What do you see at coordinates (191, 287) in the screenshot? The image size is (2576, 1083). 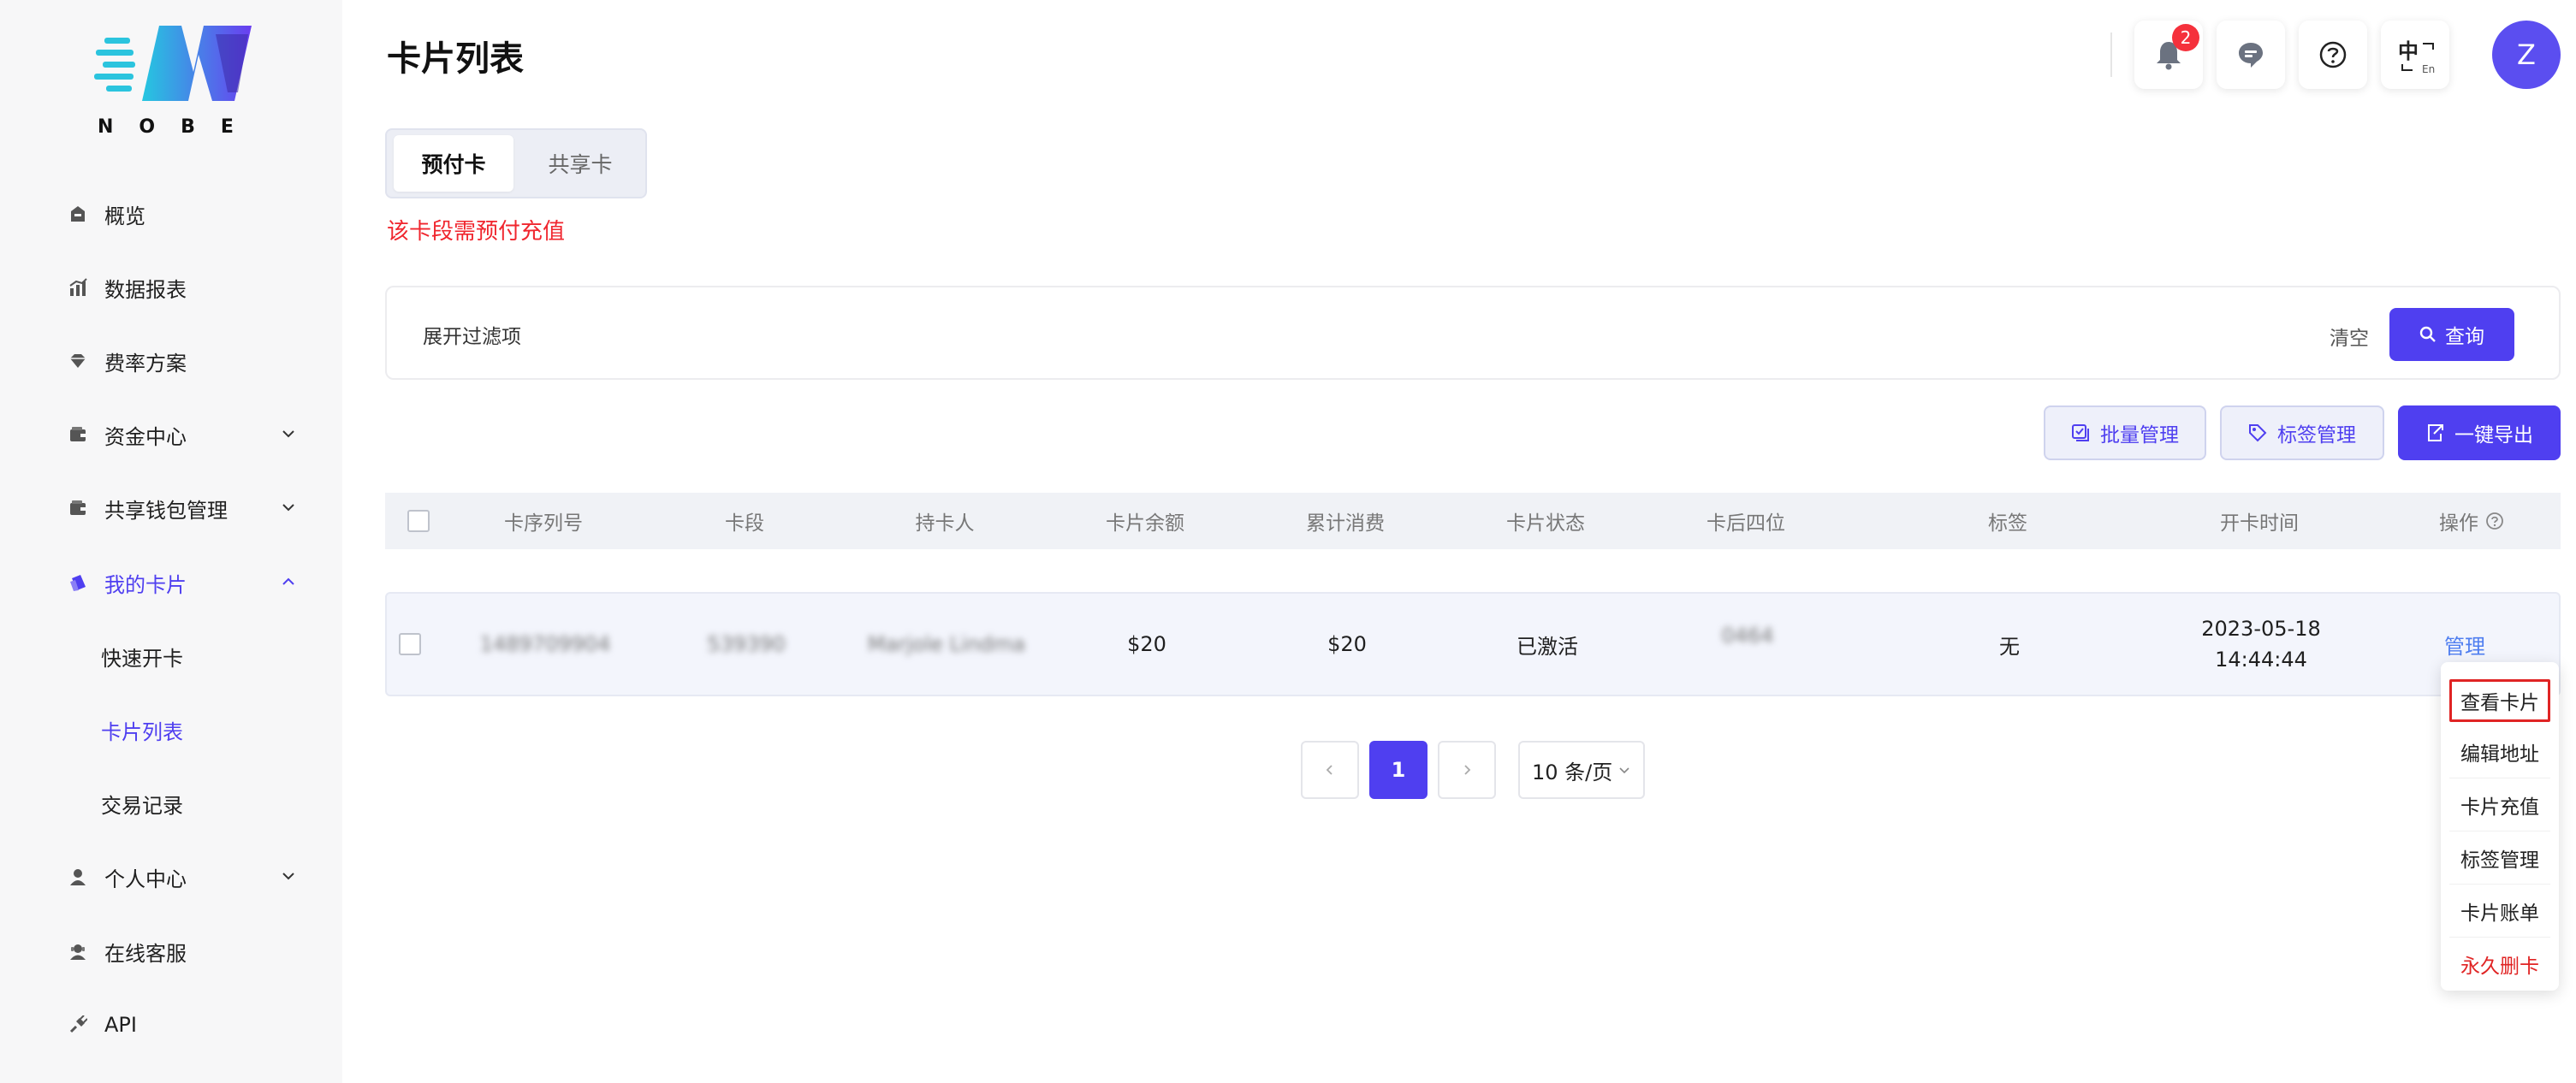 I see `sidebar-item-reports: 数据报表` at bounding box center [191, 287].